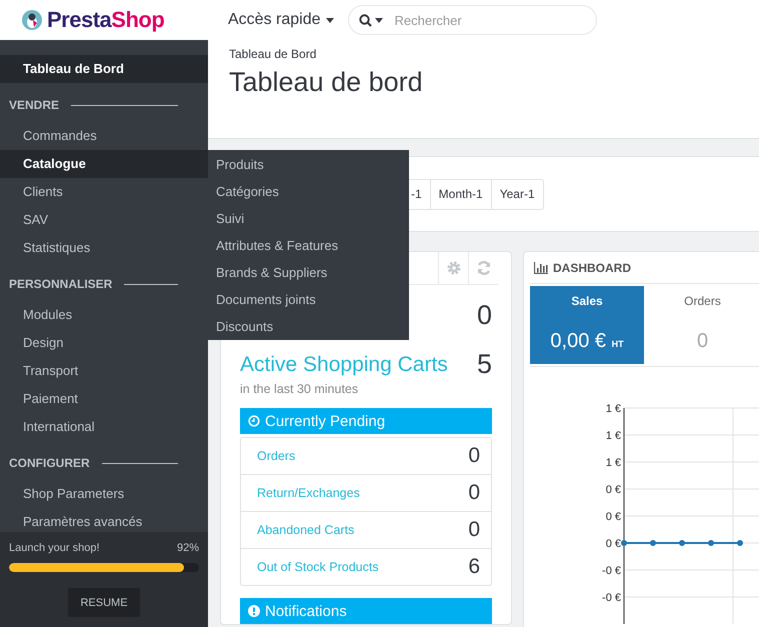 The width and height of the screenshot is (759, 627). I want to click on refresh-icon, so click(484, 268).